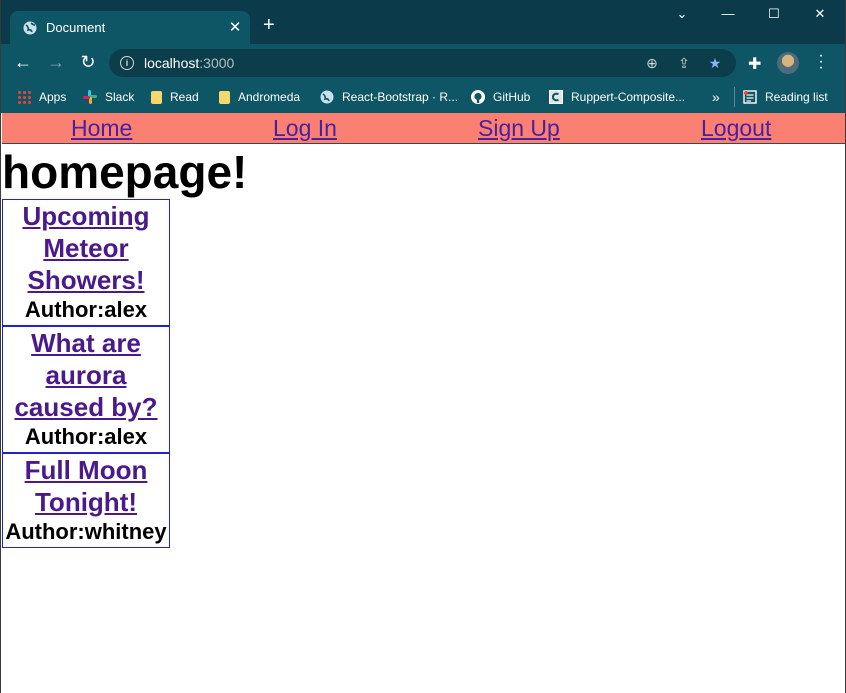  I want to click on minimize-button: —, so click(728, 17).